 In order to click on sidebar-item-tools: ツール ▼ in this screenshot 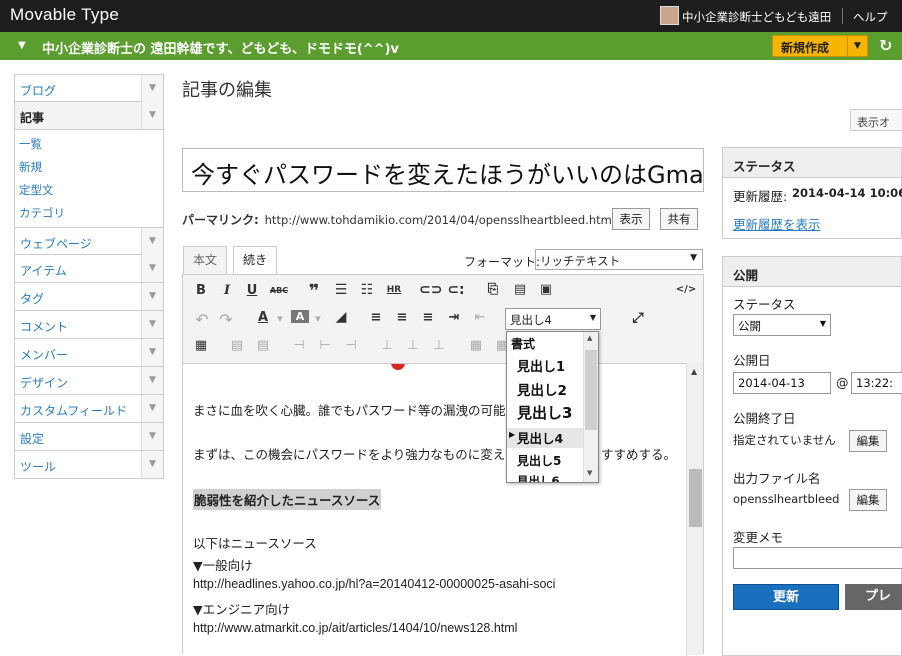, I will do `click(89, 465)`.